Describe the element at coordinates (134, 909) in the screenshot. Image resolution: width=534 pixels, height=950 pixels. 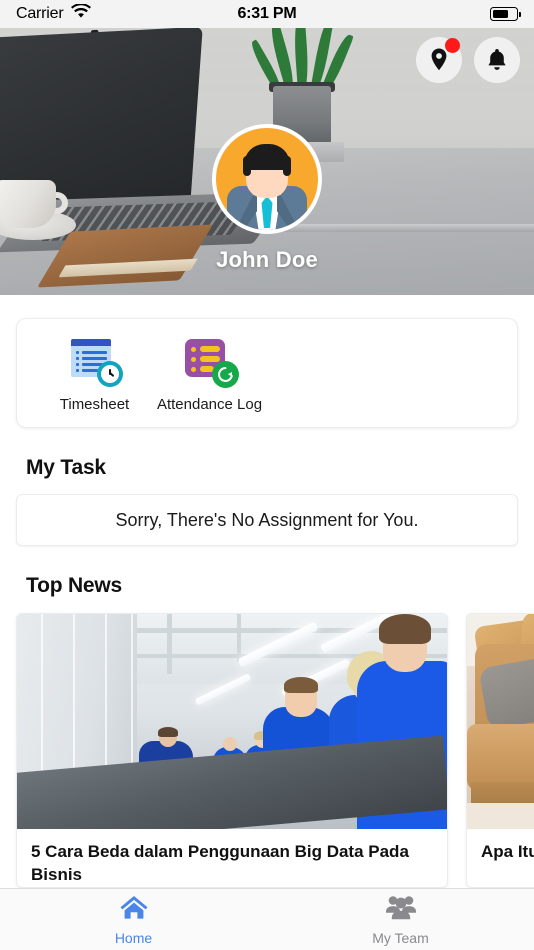
I see `home-icon` at that location.